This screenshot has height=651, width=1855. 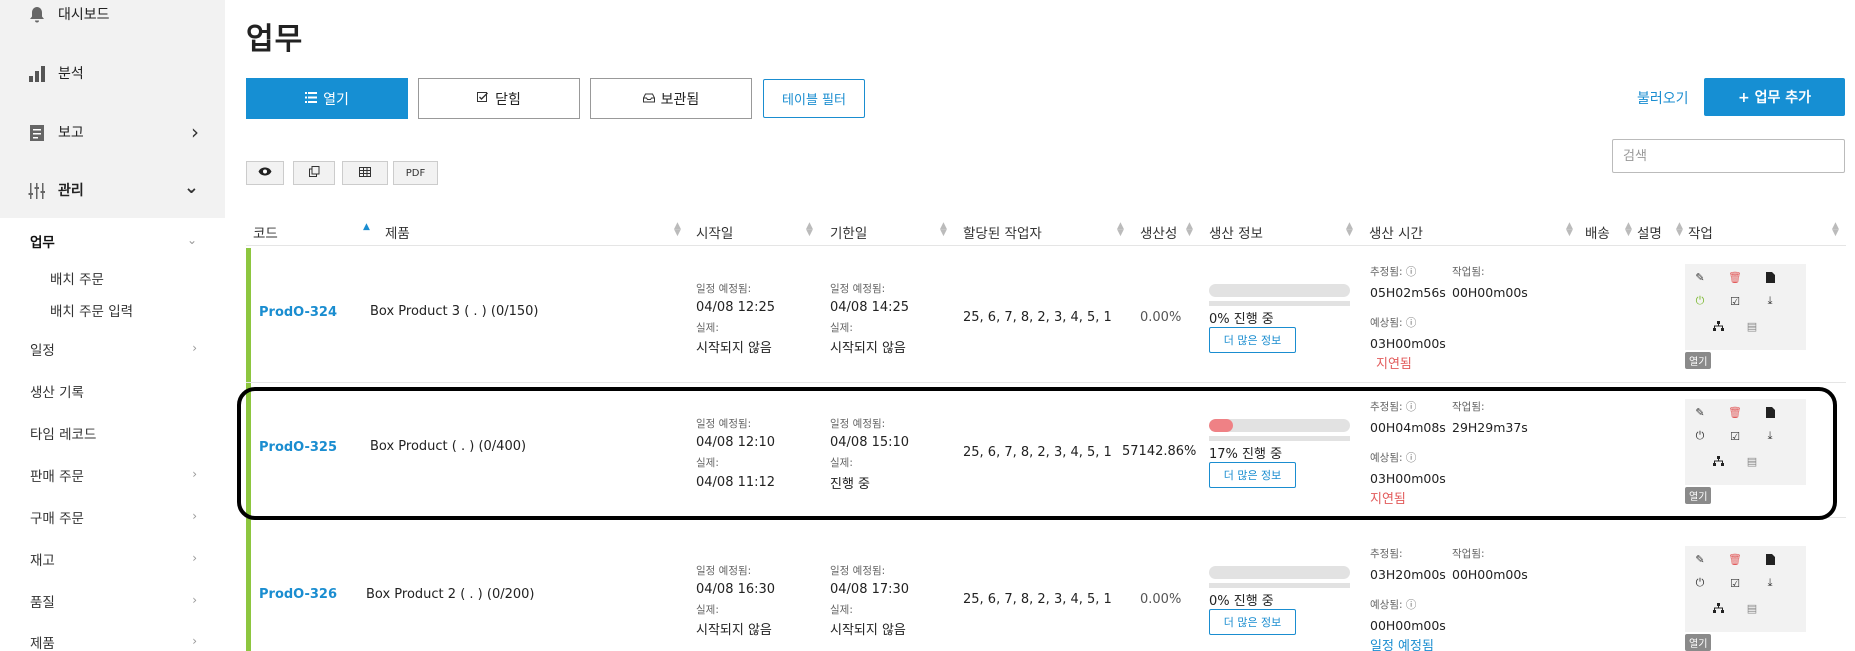 I want to click on tab-label: 열기, so click(x=336, y=99).